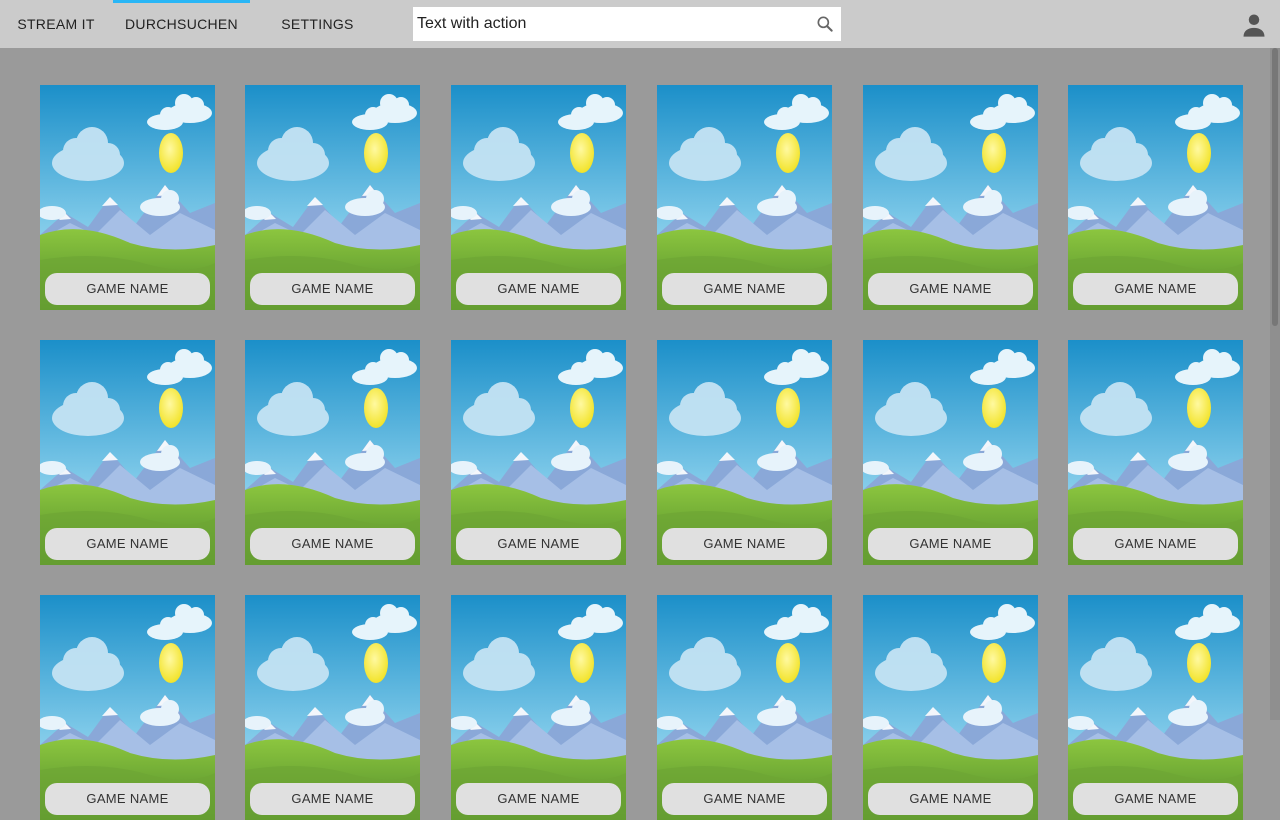  What do you see at coordinates (1254, 25) in the screenshot?
I see `account-icon` at bounding box center [1254, 25].